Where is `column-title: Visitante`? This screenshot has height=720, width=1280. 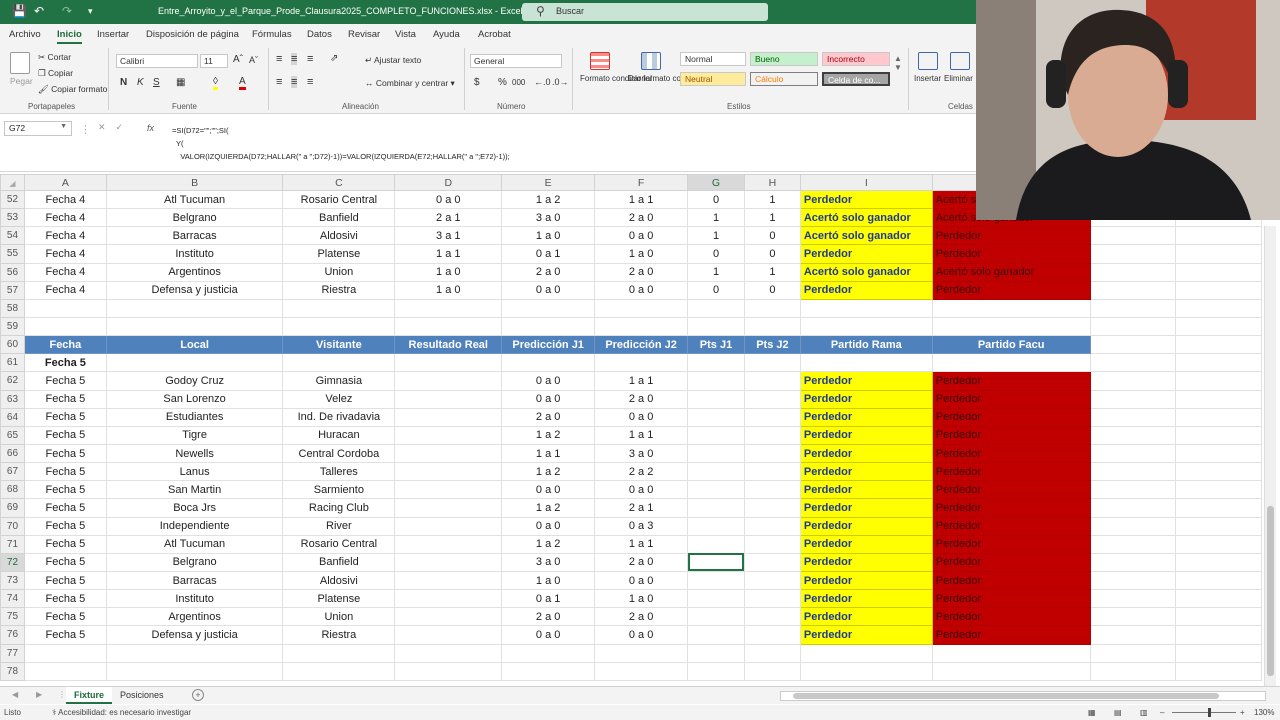
column-title: Visitante is located at coordinates (339, 345).